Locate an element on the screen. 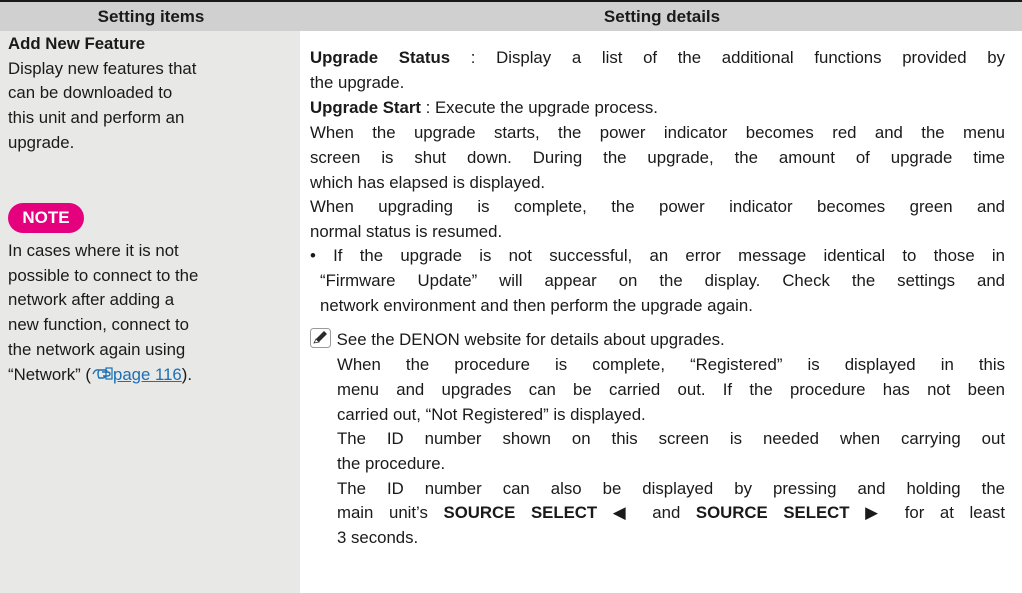 The height and width of the screenshot is (593, 1022). feature-desc-line: can be downloaded to is located at coordinates (90, 93).